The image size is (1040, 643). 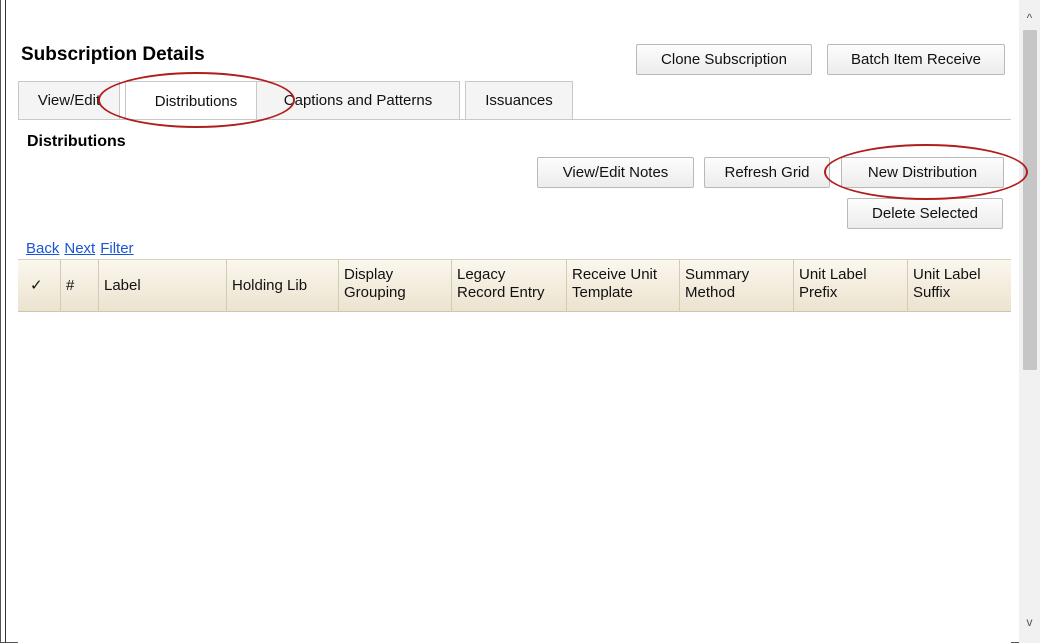 I want to click on column-header-line: Receive Unit, so click(x=615, y=274).